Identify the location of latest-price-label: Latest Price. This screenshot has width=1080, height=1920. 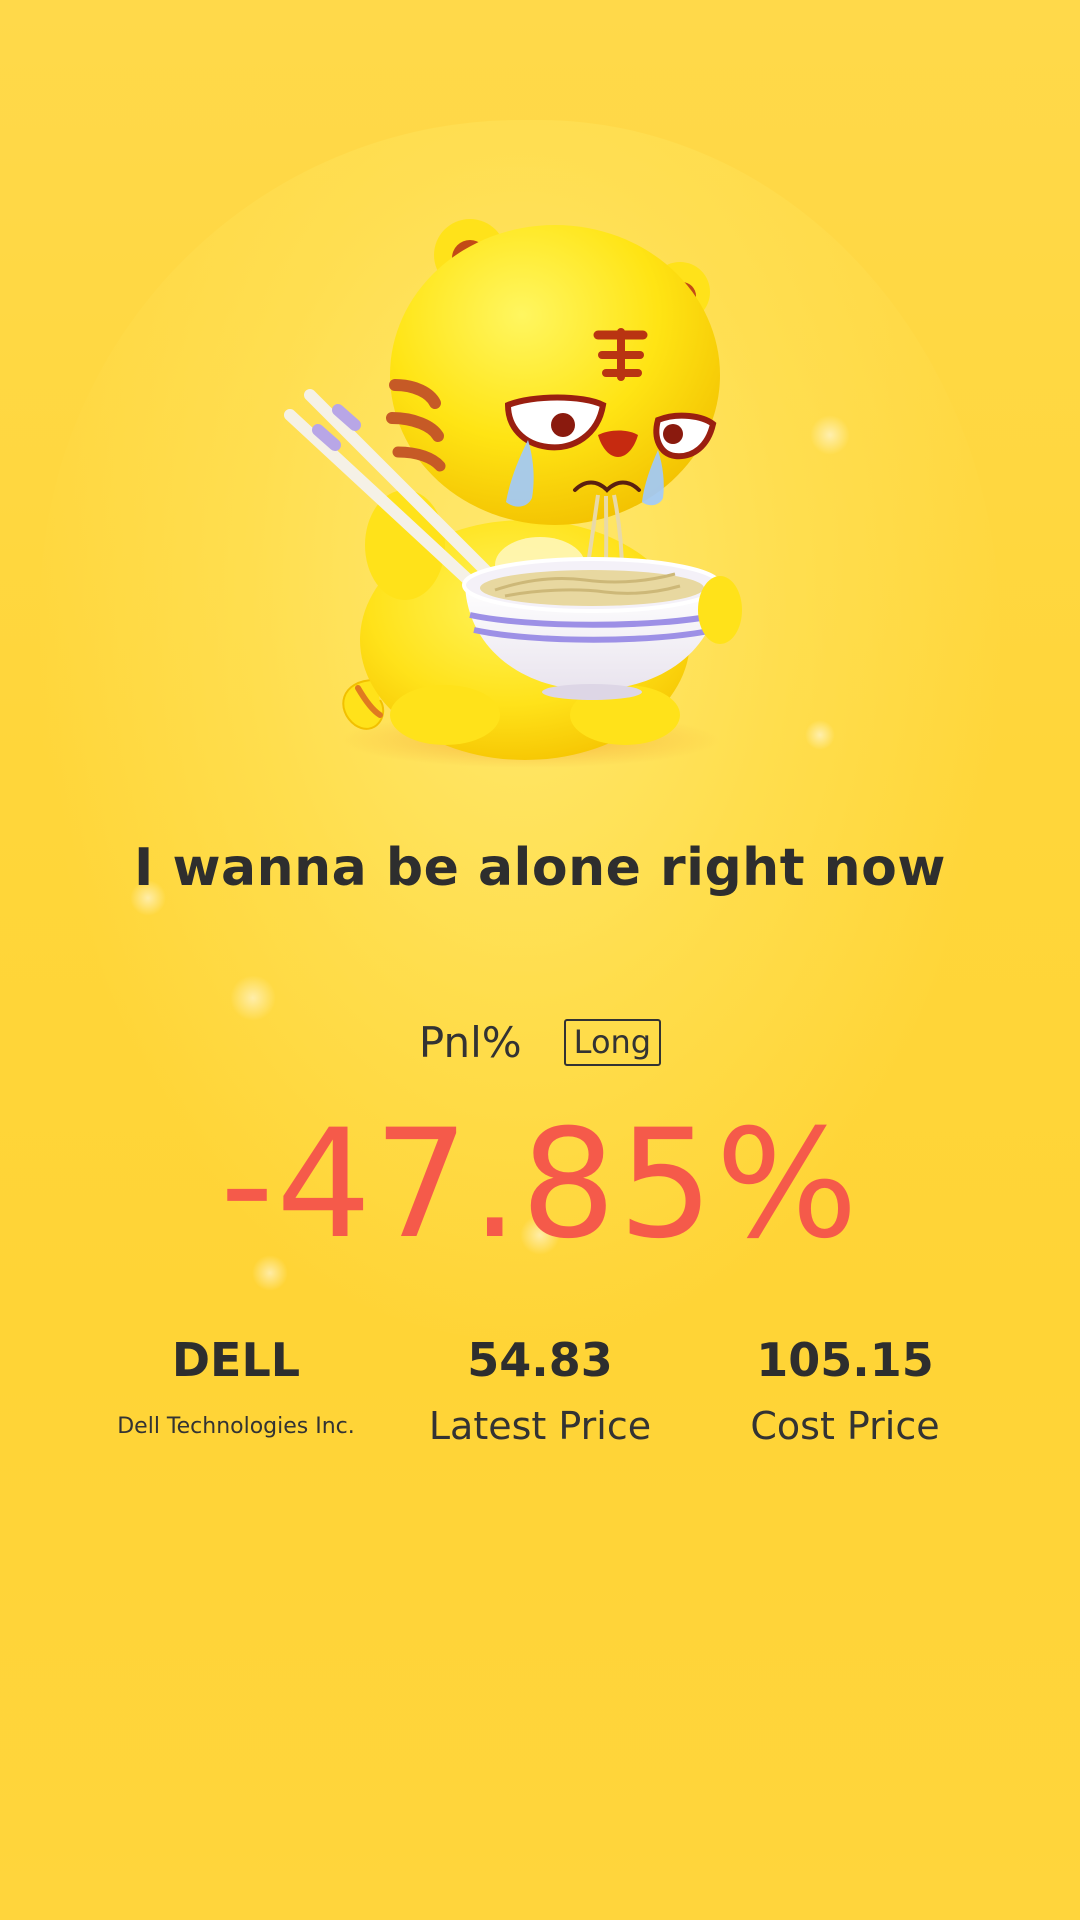
(540, 1426).